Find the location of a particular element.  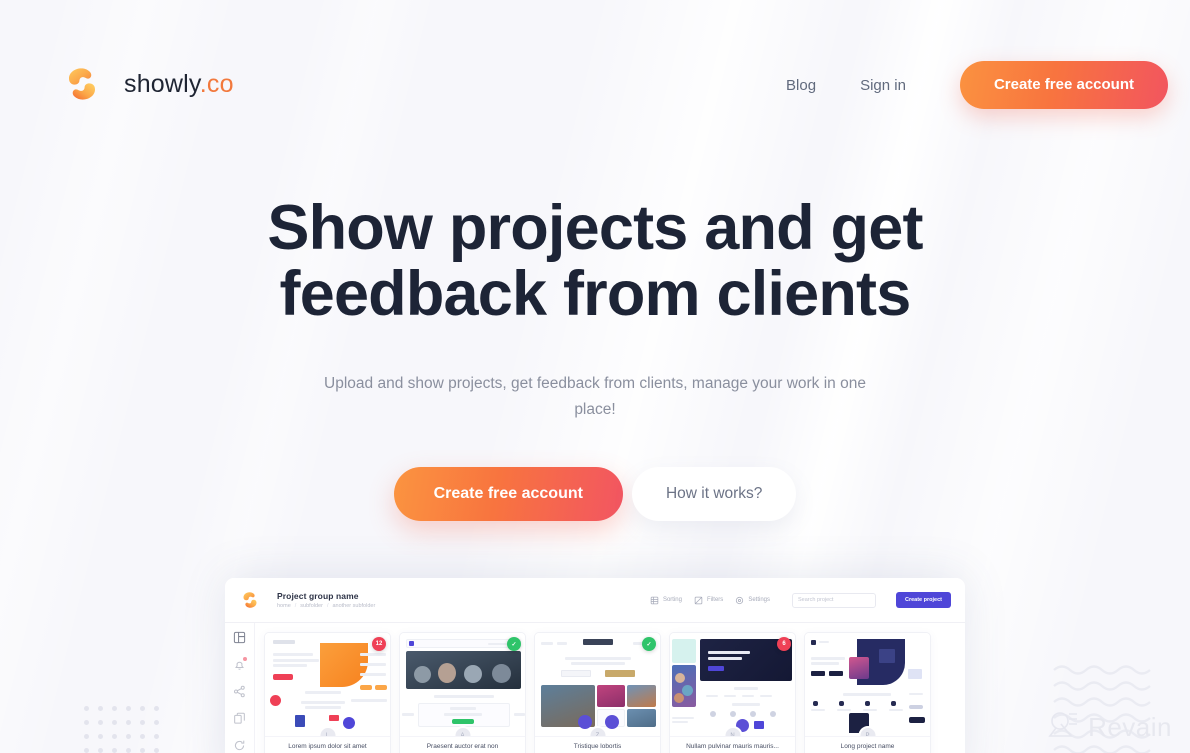

project-card-meta: Tristique lobortis 12.04.2019 is located at coordinates (597, 745).